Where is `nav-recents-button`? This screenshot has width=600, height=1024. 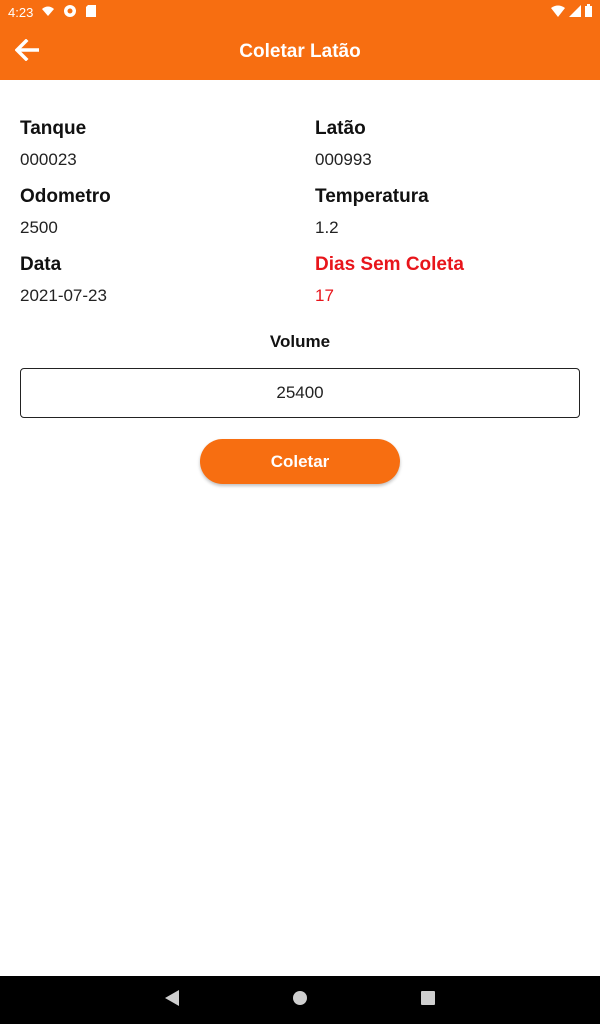 nav-recents-button is located at coordinates (428, 1000).